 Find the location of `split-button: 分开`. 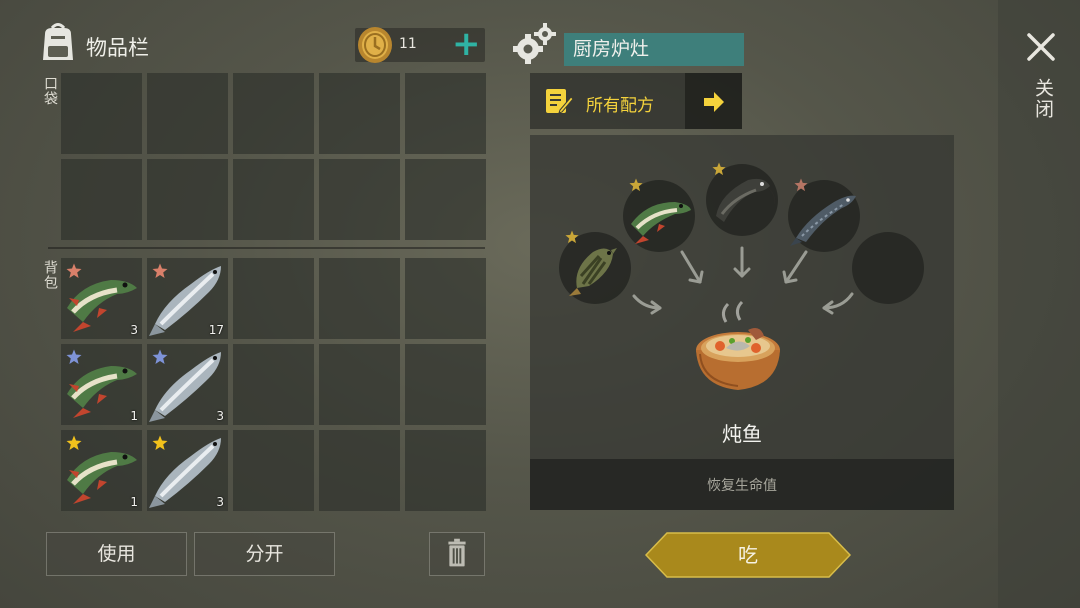

split-button: 分开 is located at coordinates (264, 554).